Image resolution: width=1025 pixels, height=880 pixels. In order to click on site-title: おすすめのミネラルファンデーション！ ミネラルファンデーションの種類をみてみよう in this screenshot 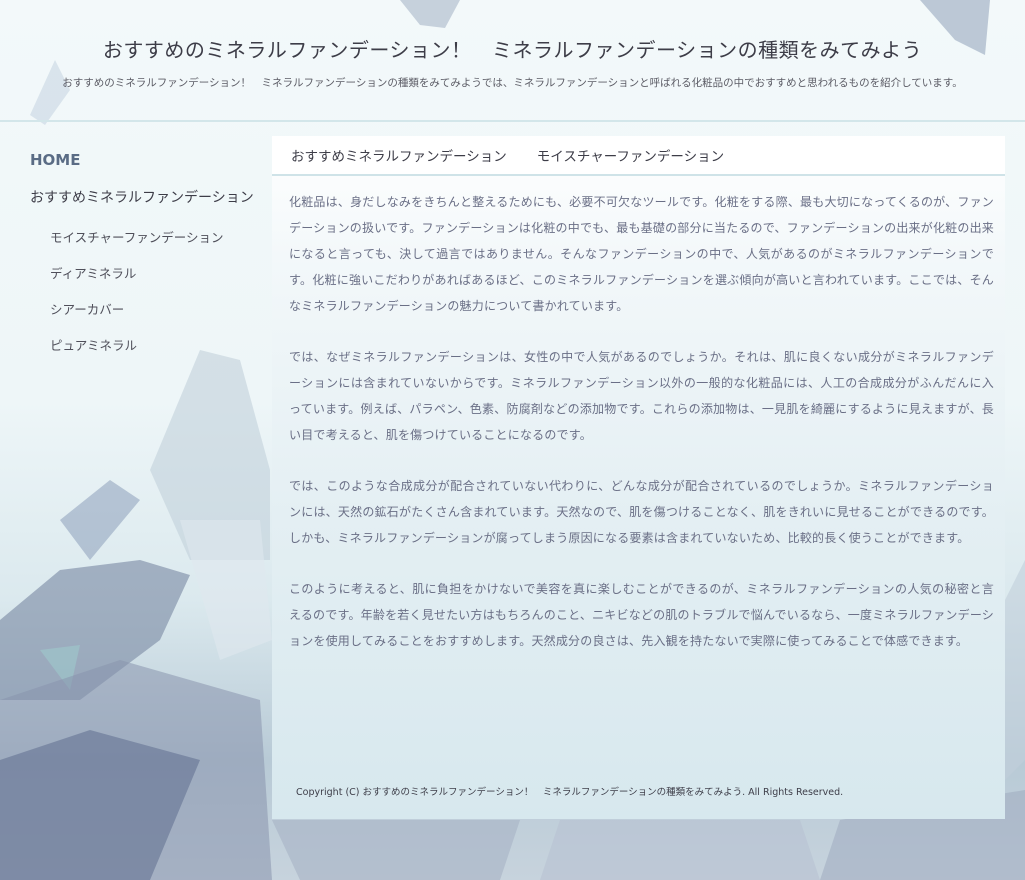, I will do `click(512, 48)`.